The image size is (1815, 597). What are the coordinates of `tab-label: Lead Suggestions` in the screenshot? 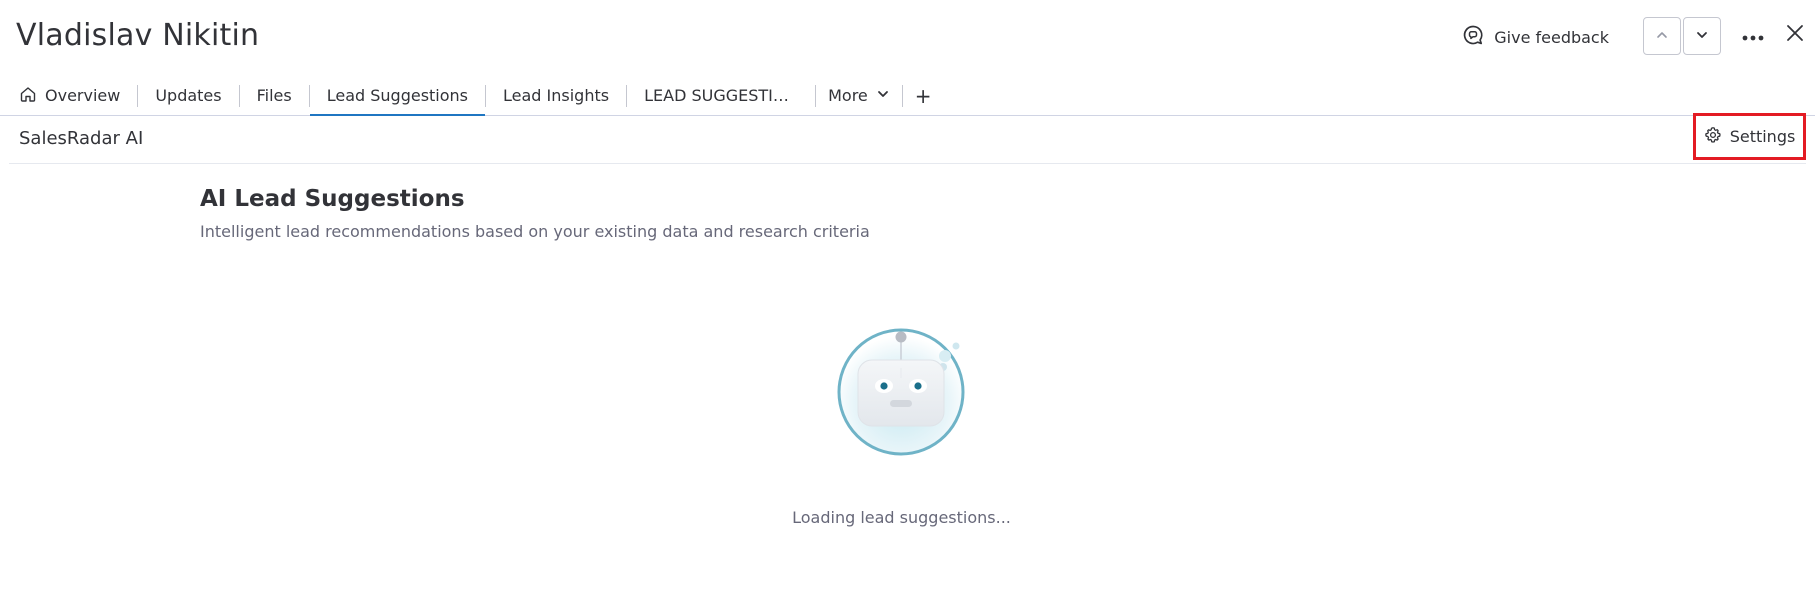 It's located at (397, 95).